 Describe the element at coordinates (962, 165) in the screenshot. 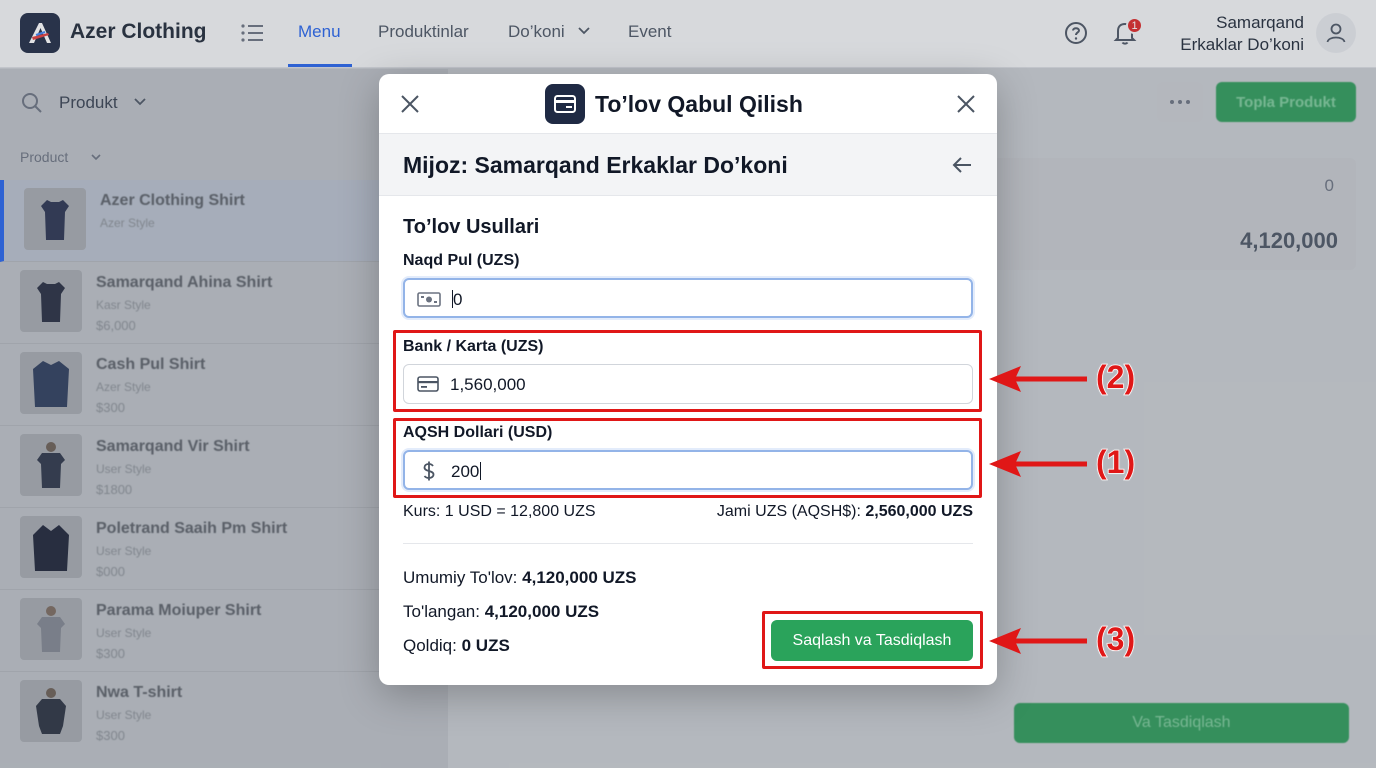

I see `back-arrow-icon` at that location.